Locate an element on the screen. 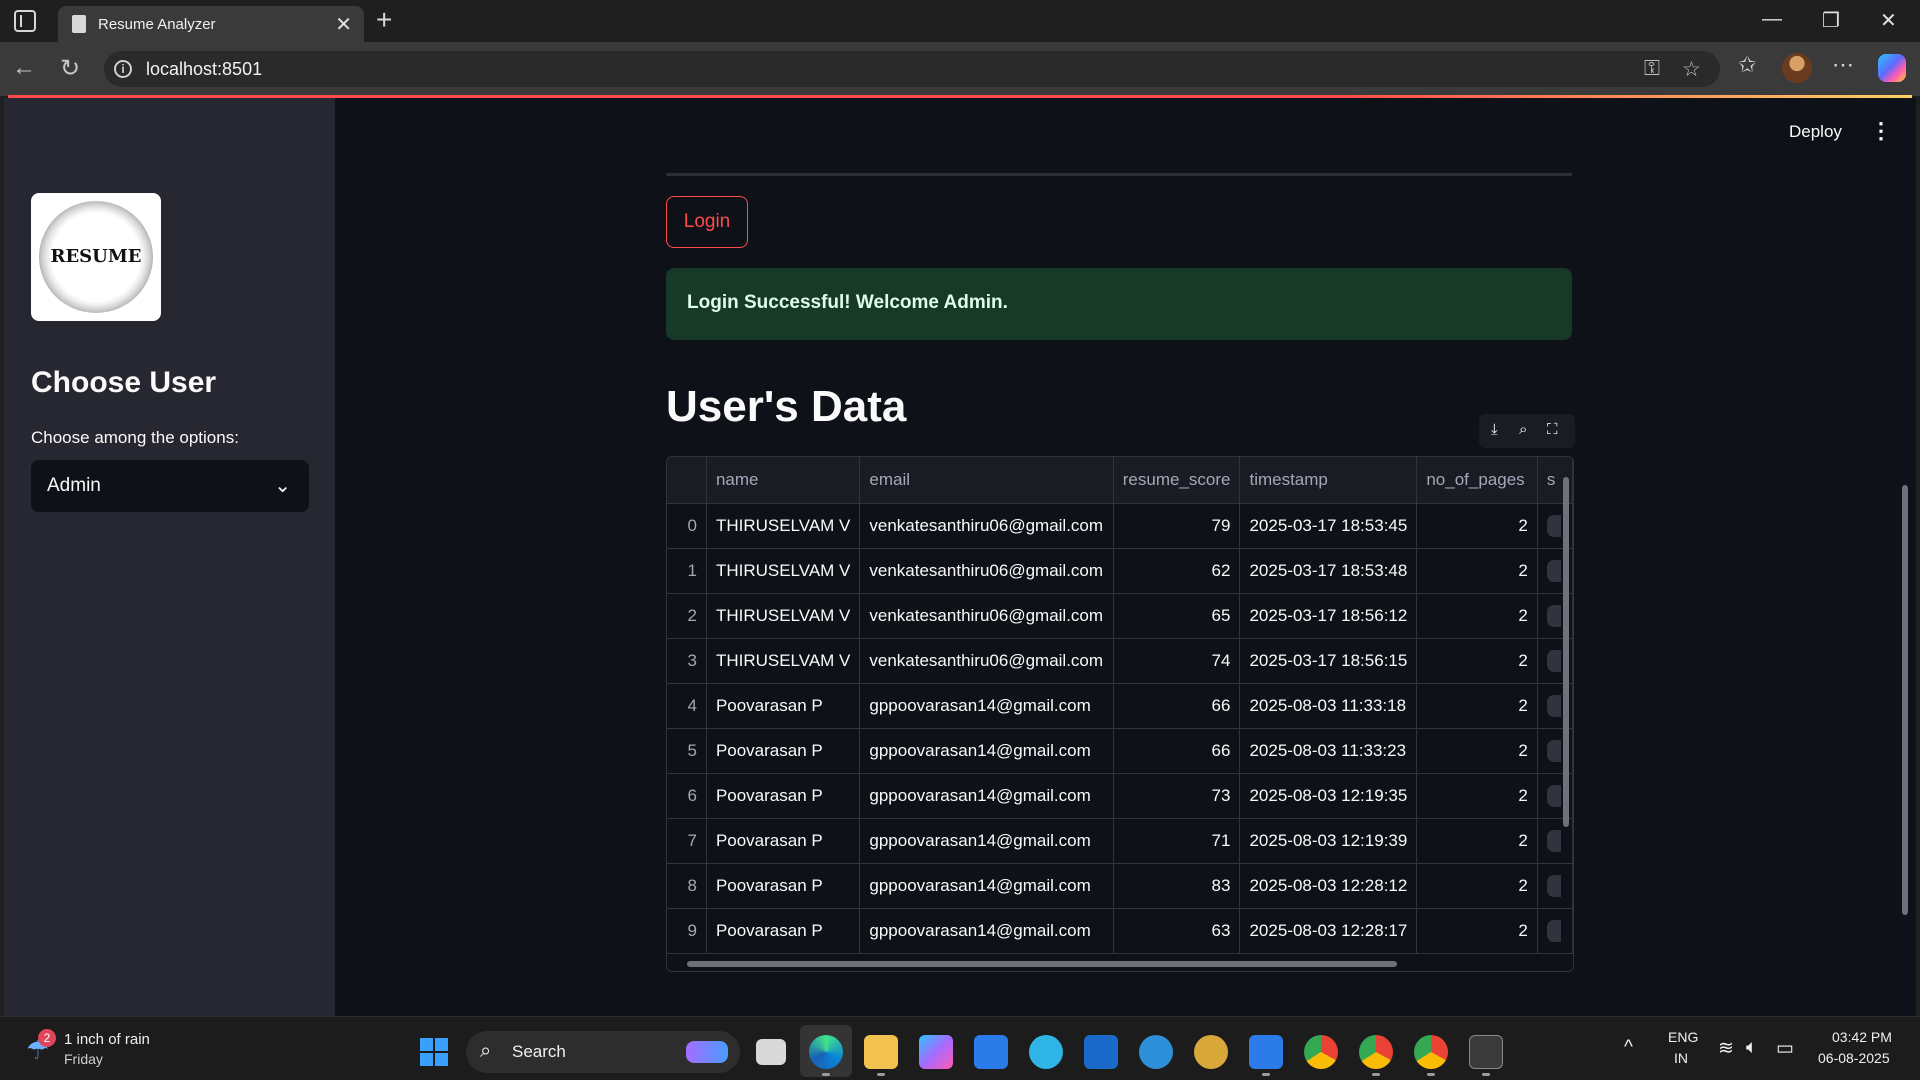 This screenshot has width=1920, height=1080. battery-icon: ▭ is located at coordinates (1785, 1048).